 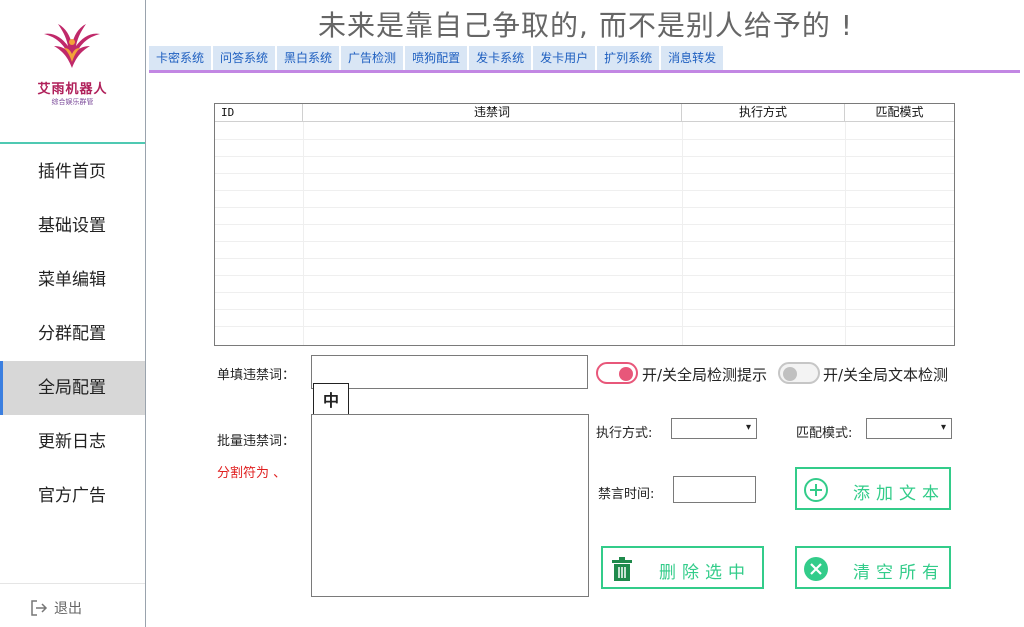 What do you see at coordinates (899, 494) in the screenshot?
I see `add-text-label: 添加文本` at bounding box center [899, 494].